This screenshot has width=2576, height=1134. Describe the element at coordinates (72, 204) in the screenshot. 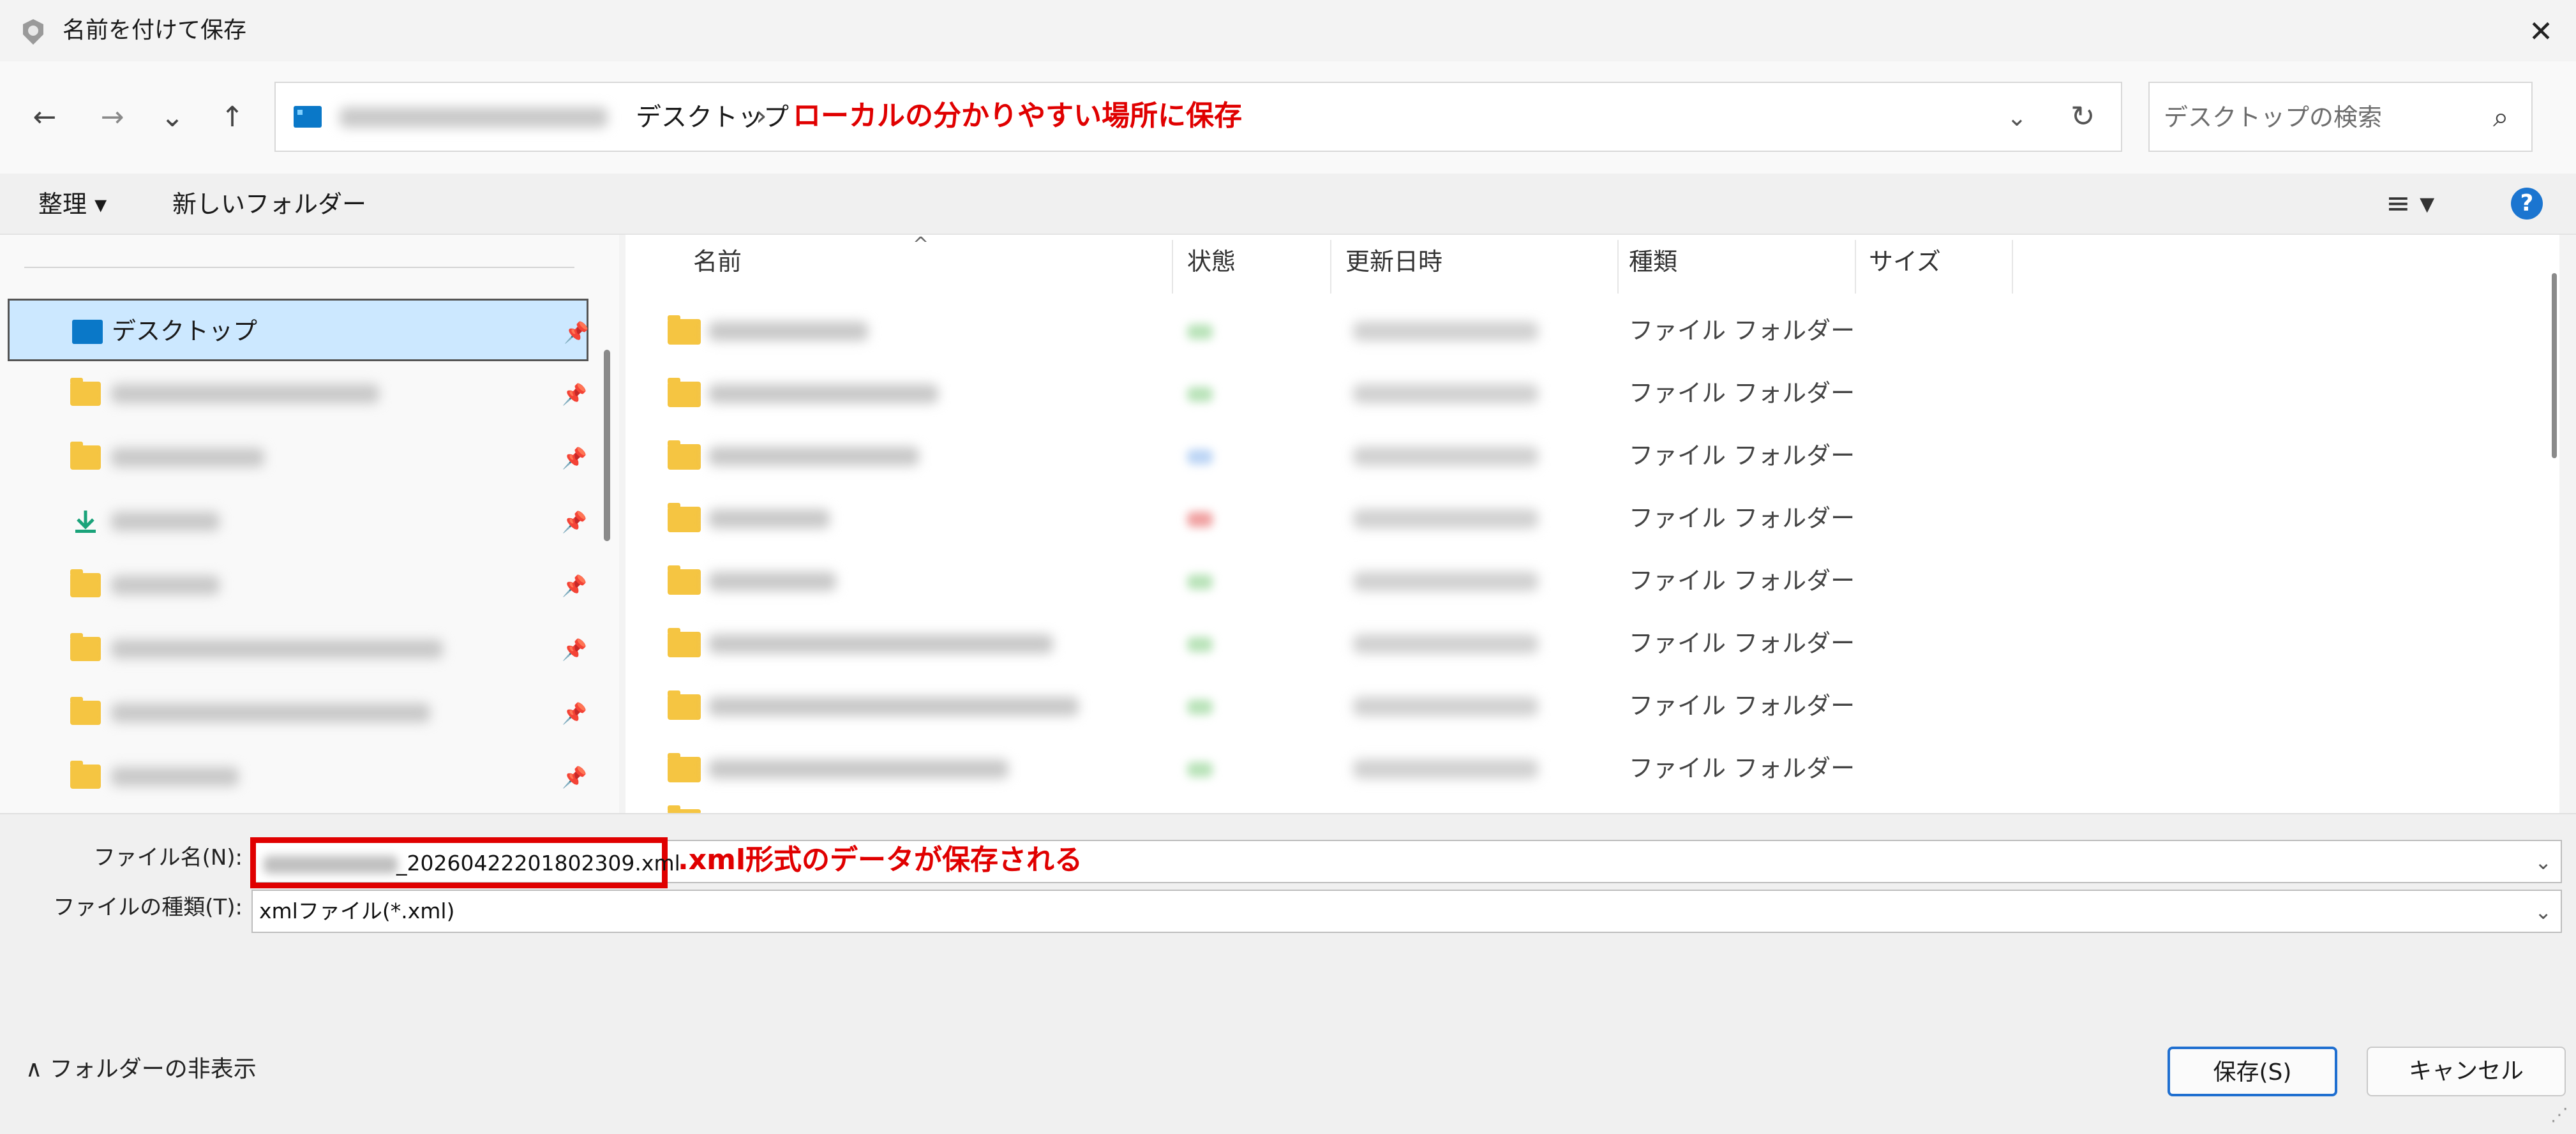

I see `organize-menu: 整理 ▾` at that location.